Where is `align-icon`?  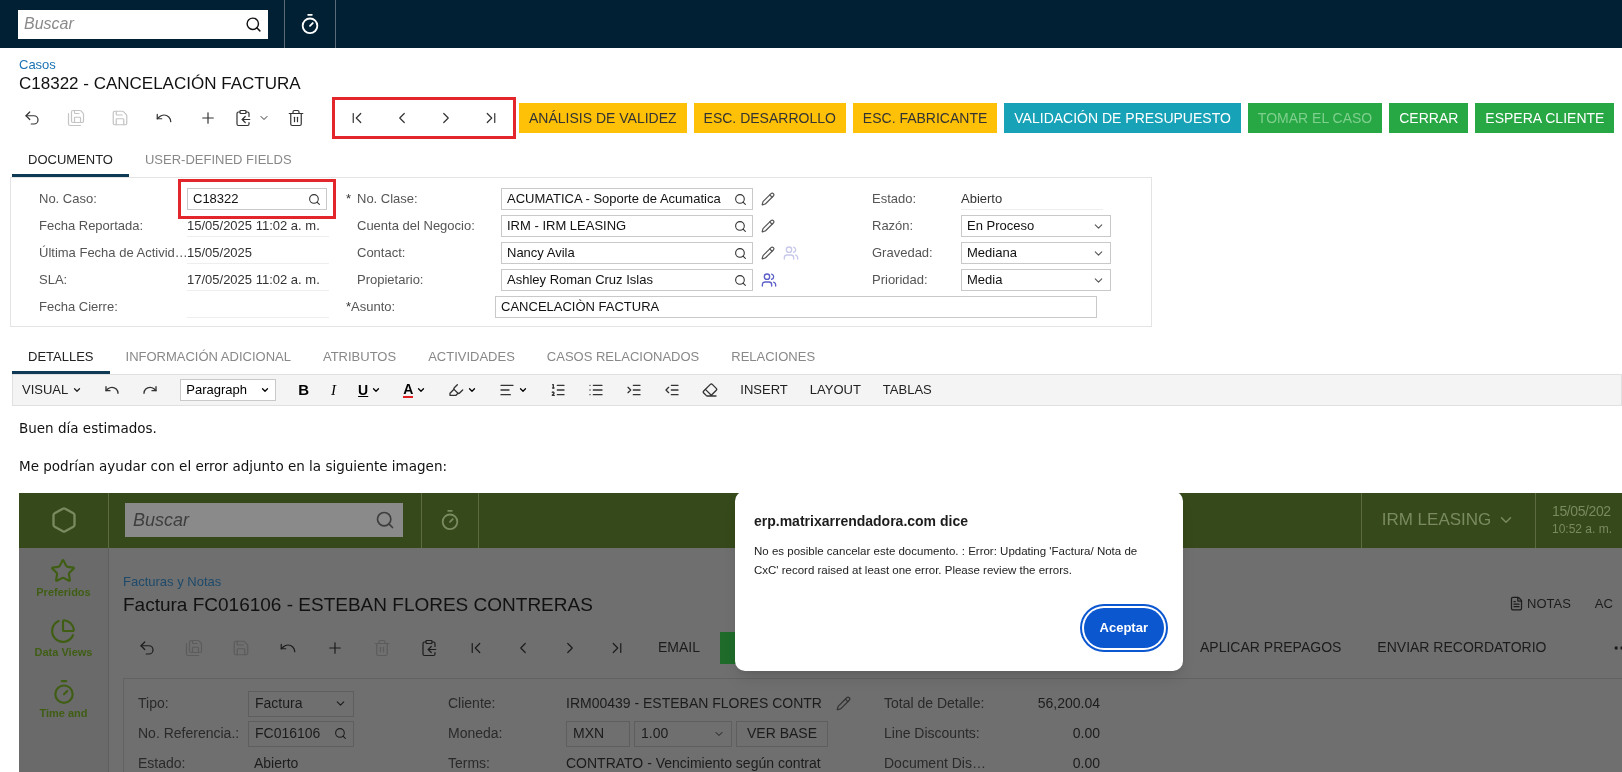 align-icon is located at coordinates (507, 390).